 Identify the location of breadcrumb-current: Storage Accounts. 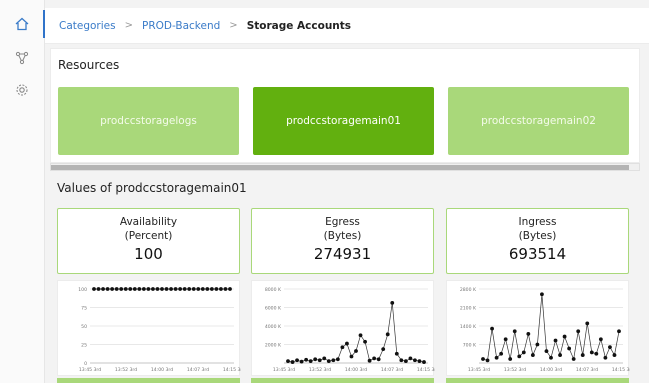
(299, 25).